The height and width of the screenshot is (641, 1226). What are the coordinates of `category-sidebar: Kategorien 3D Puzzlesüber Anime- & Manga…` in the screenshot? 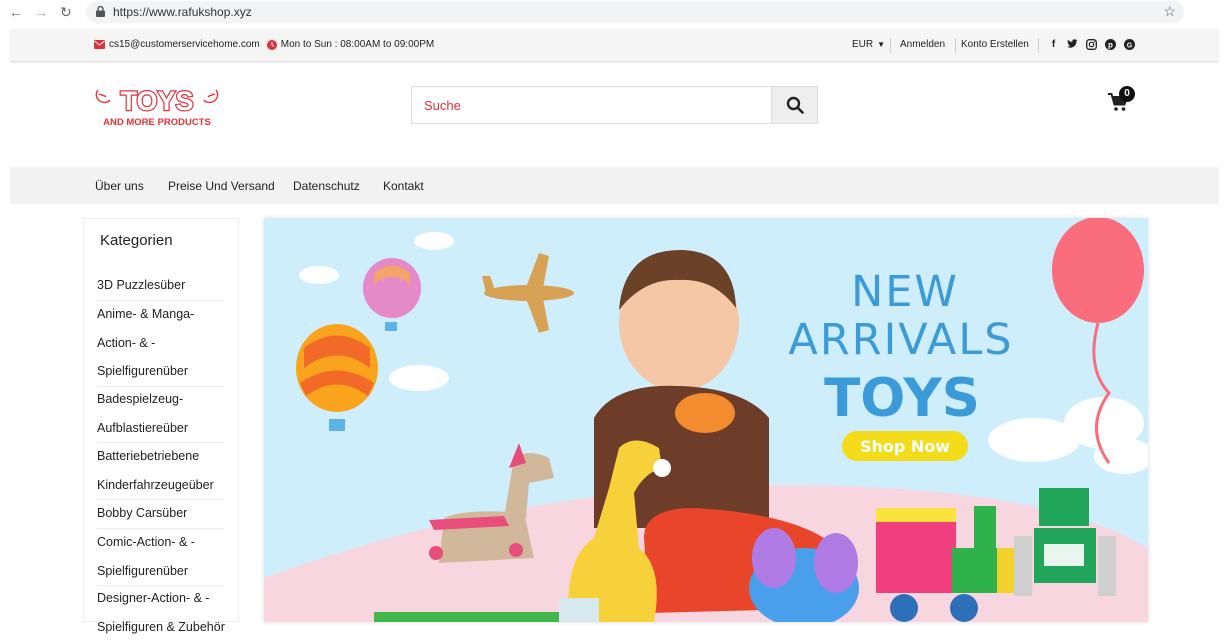 It's located at (161, 426).